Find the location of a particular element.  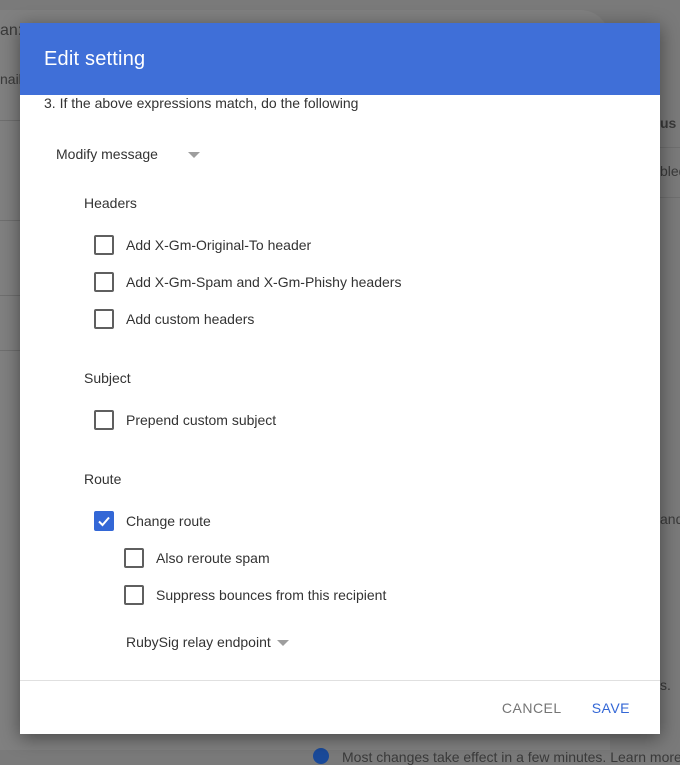

checkbox-label: Add X-Gm-Original-To header is located at coordinates (219, 245).